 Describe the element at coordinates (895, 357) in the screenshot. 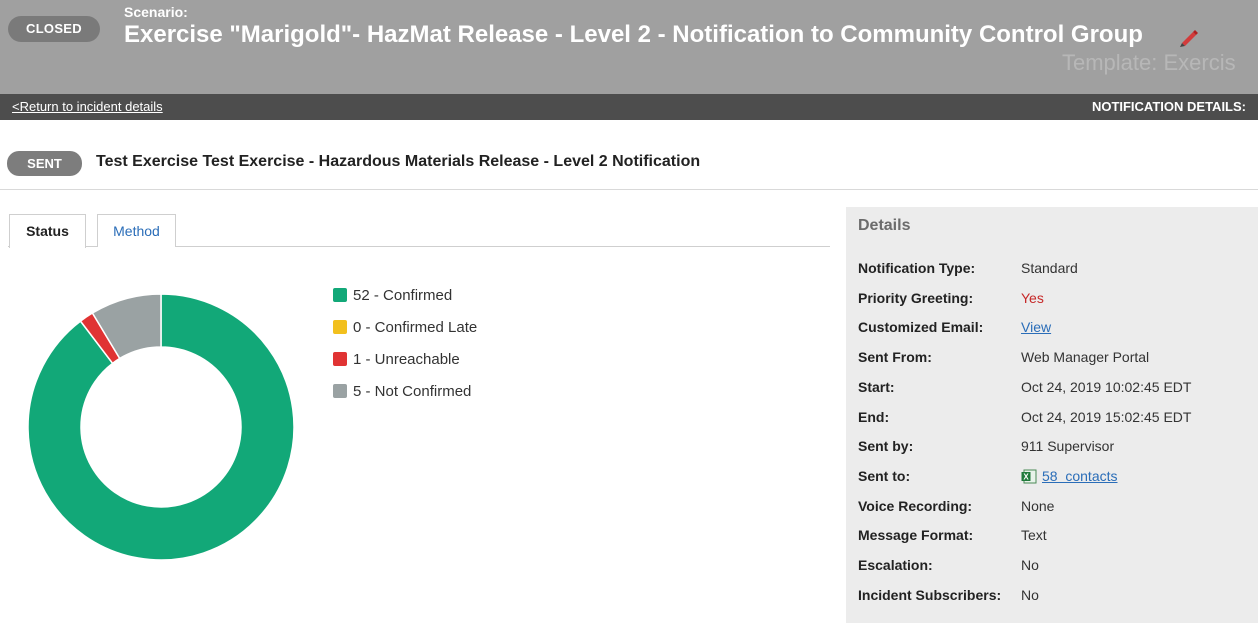

I see `detail-label: Sent From:` at that location.